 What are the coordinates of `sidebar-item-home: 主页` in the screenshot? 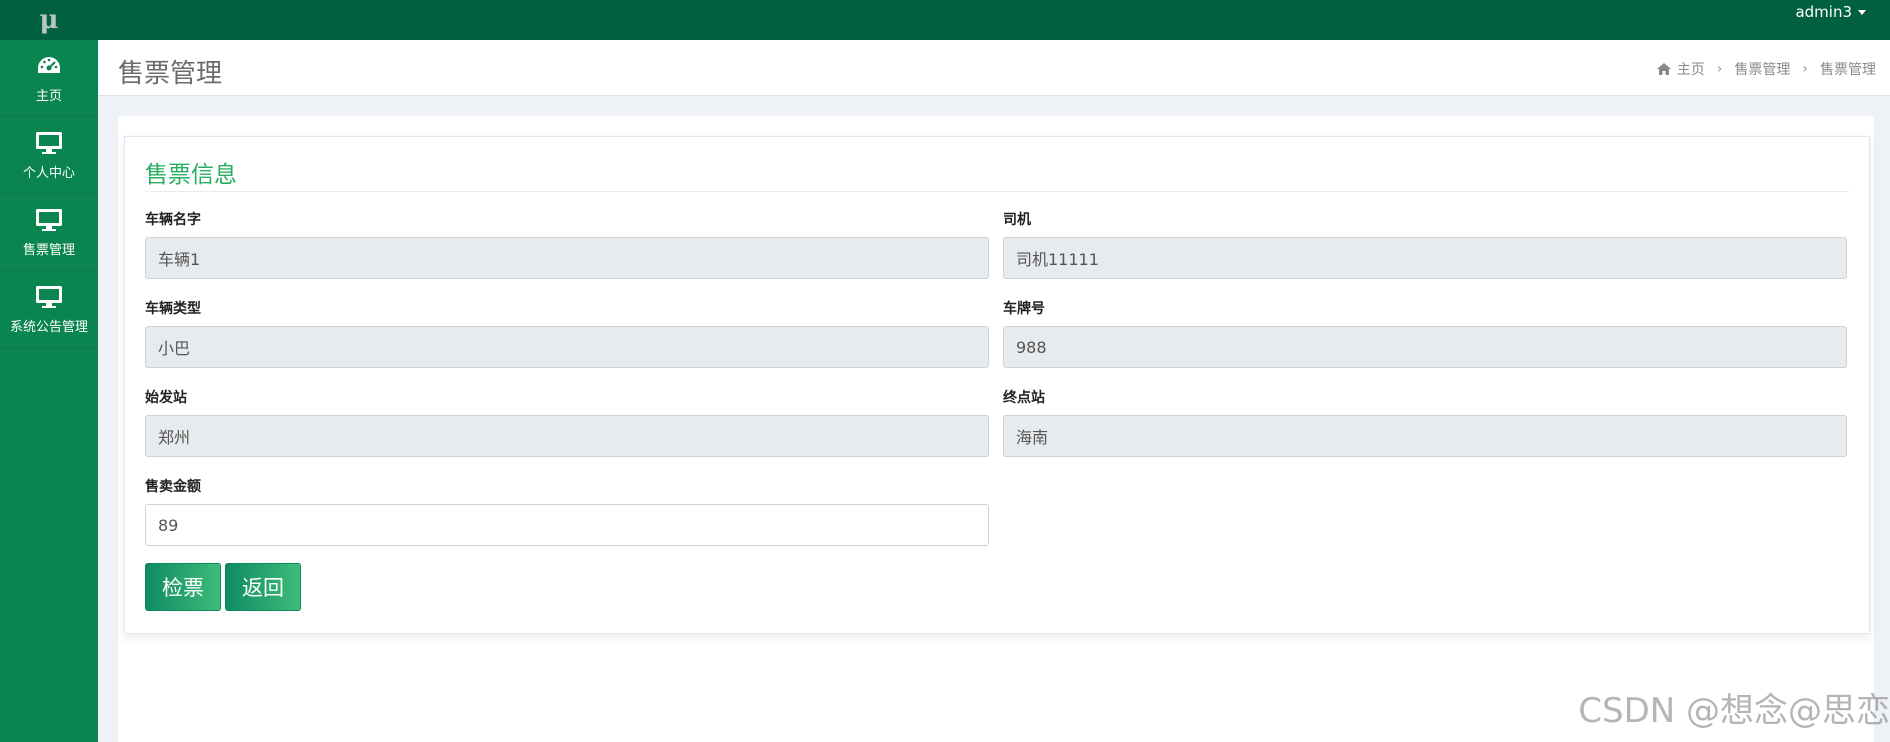 It's located at (49, 78).